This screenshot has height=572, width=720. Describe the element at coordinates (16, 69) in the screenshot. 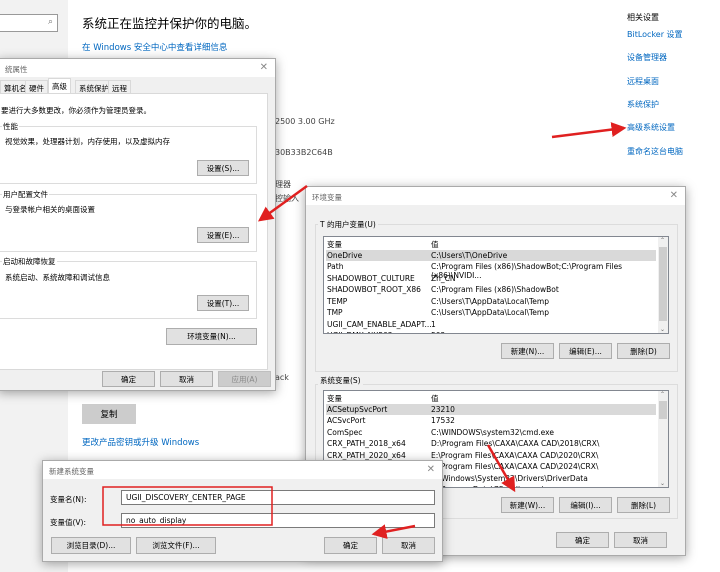

I see `dialog-title: 统属性` at that location.